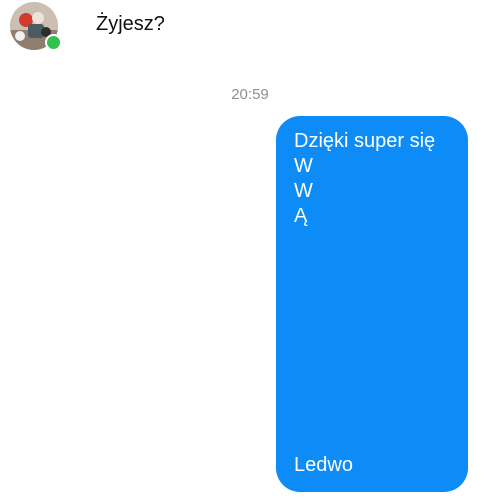 The height and width of the screenshot is (500, 500). I want to click on outgoing-message-line: Dzięki super się, so click(365, 141).